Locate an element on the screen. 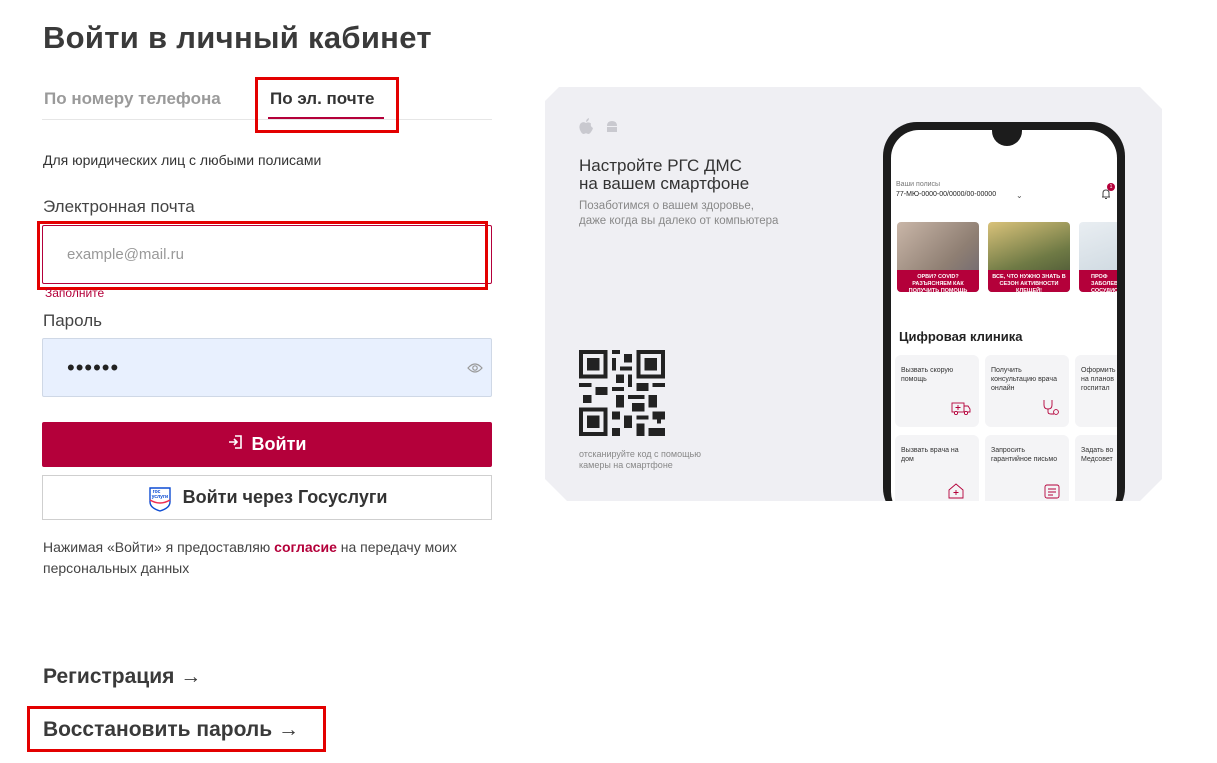  banner-subtitle-line-2: даже когда вы далеко от компьютера is located at coordinates (679, 221).